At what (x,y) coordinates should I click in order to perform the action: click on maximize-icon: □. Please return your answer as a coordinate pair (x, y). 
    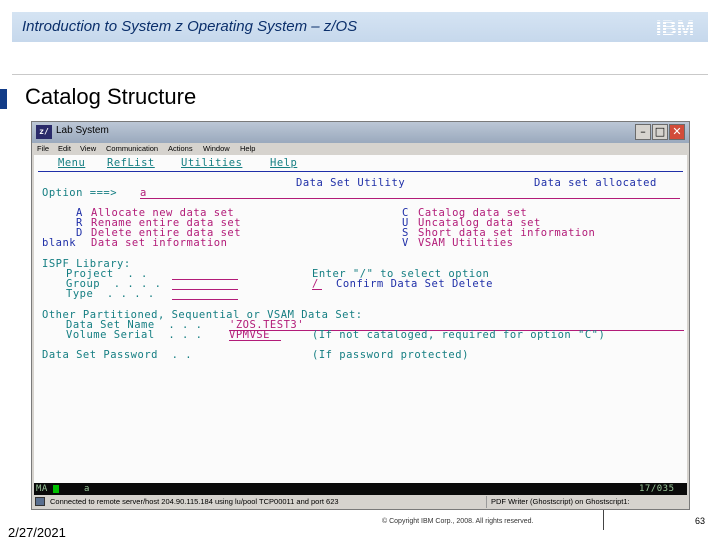
    Looking at the image, I should click on (660, 132).